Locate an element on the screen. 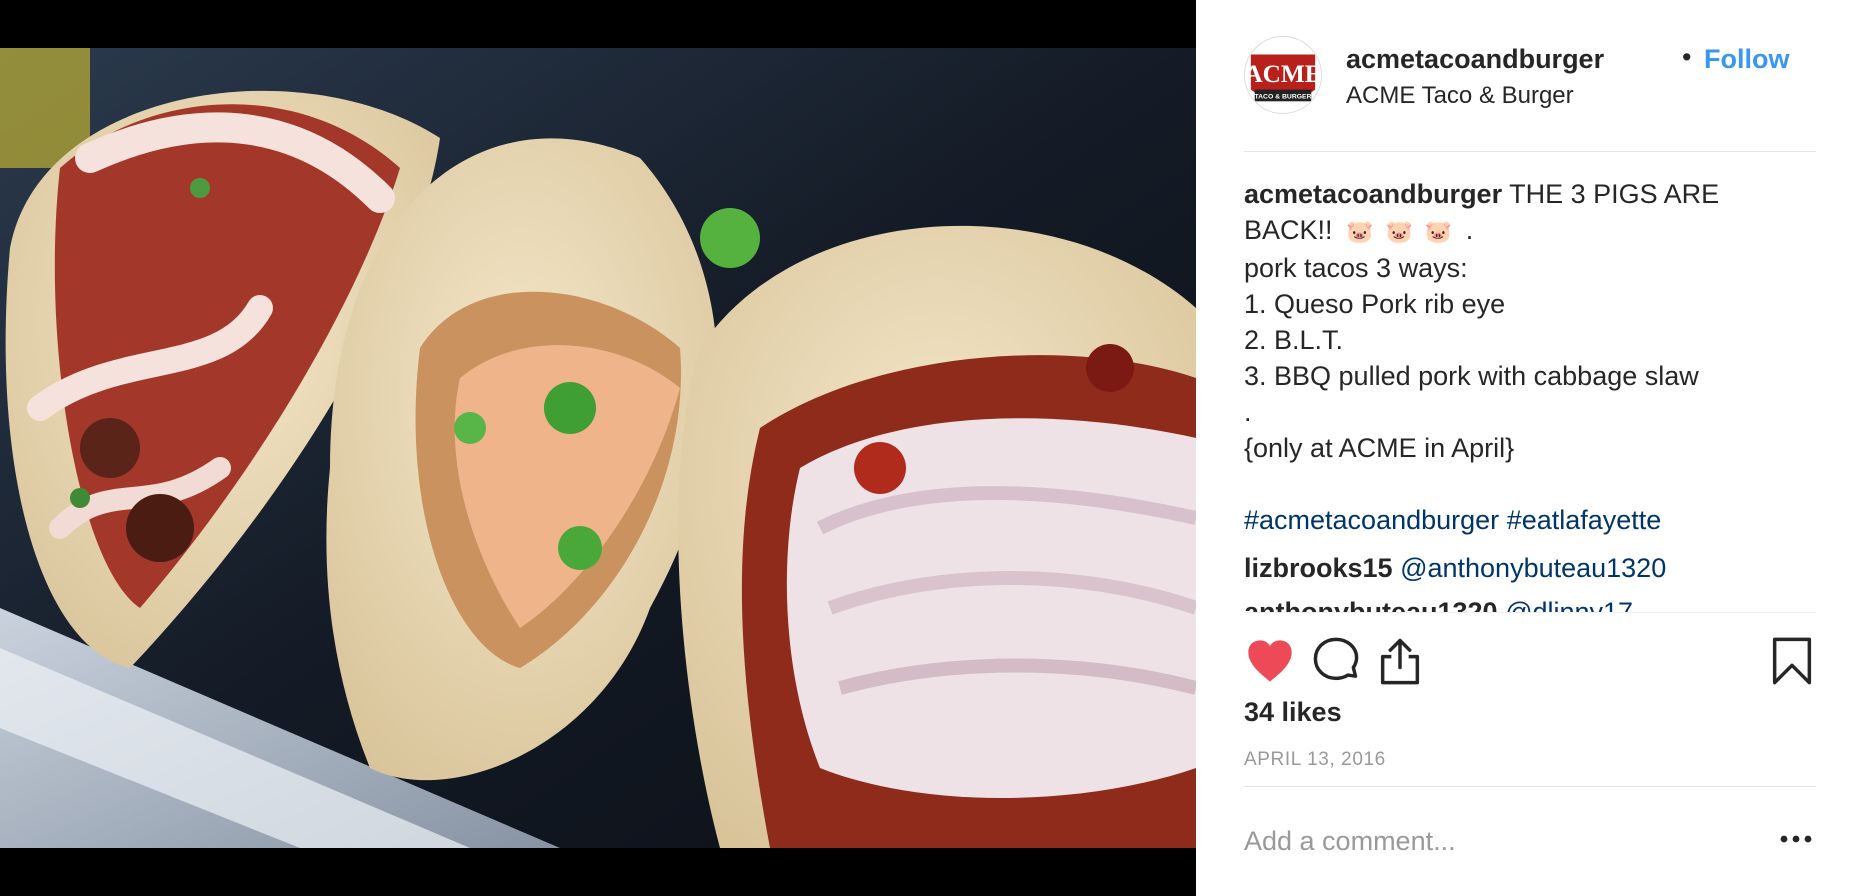 The width and height of the screenshot is (1864, 896). caption-line-8: {only at ACME in April} is located at coordinates (1379, 448).